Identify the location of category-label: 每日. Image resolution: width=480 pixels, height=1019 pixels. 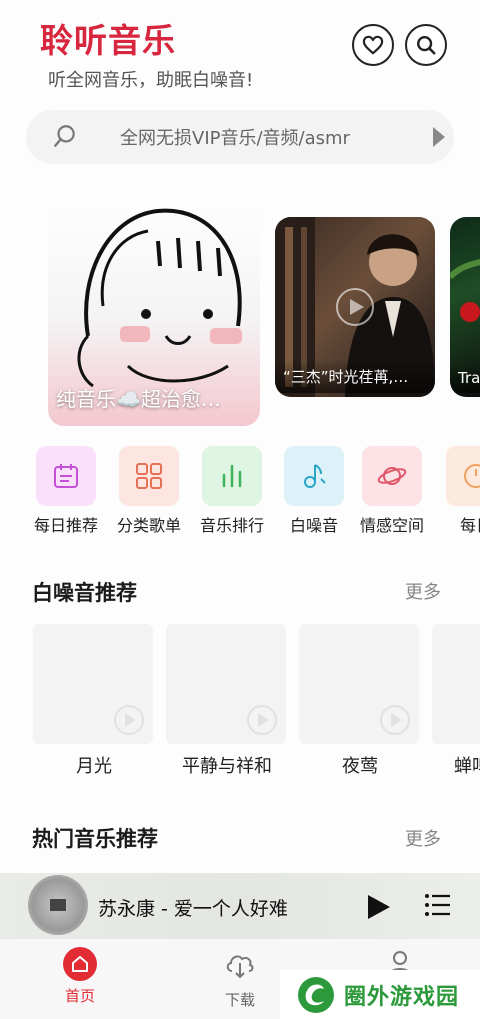
(469, 525).